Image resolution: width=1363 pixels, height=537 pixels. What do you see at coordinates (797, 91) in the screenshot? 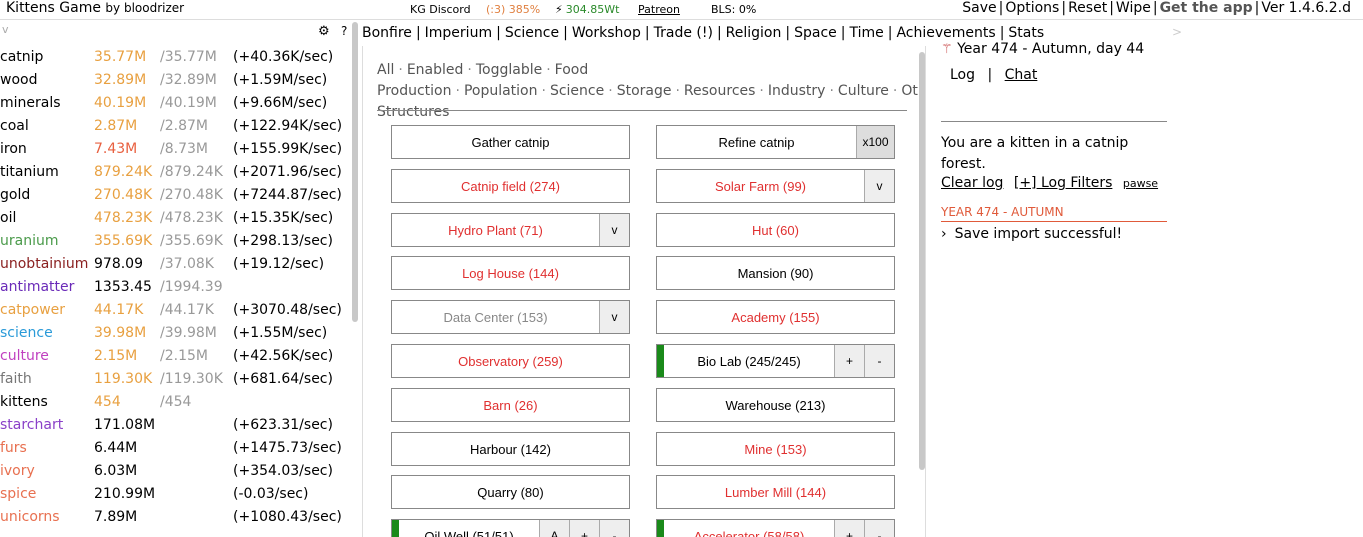
I see `filter-industry: Industry` at bounding box center [797, 91].